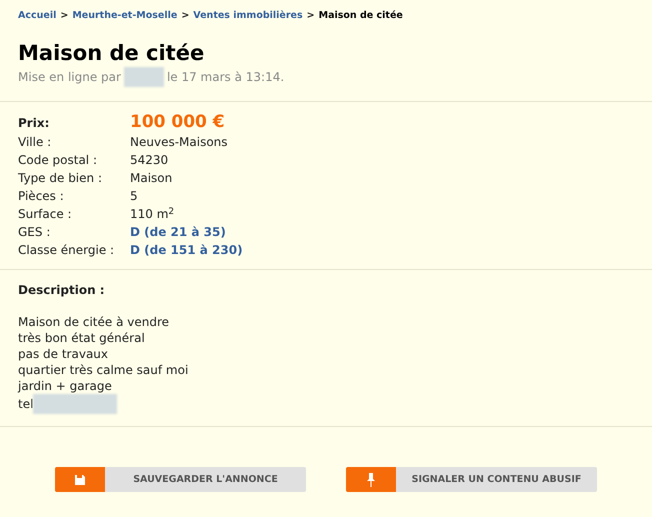 The width and height of the screenshot is (652, 517). What do you see at coordinates (65, 386) in the screenshot?
I see `description-line: jardin + garage` at bounding box center [65, 386].